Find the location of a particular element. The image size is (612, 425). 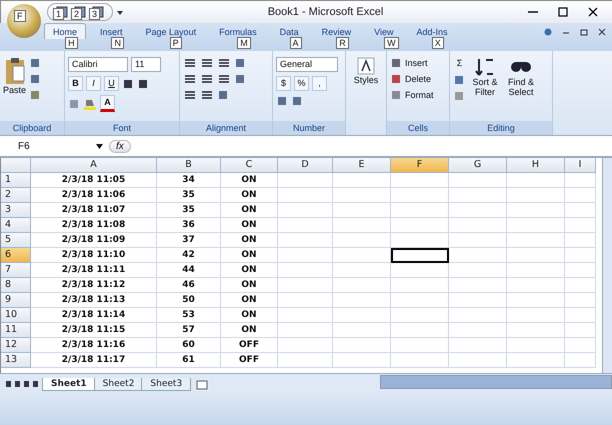

sheet-tab: Sheet2 is located at coordinates (119, 384).